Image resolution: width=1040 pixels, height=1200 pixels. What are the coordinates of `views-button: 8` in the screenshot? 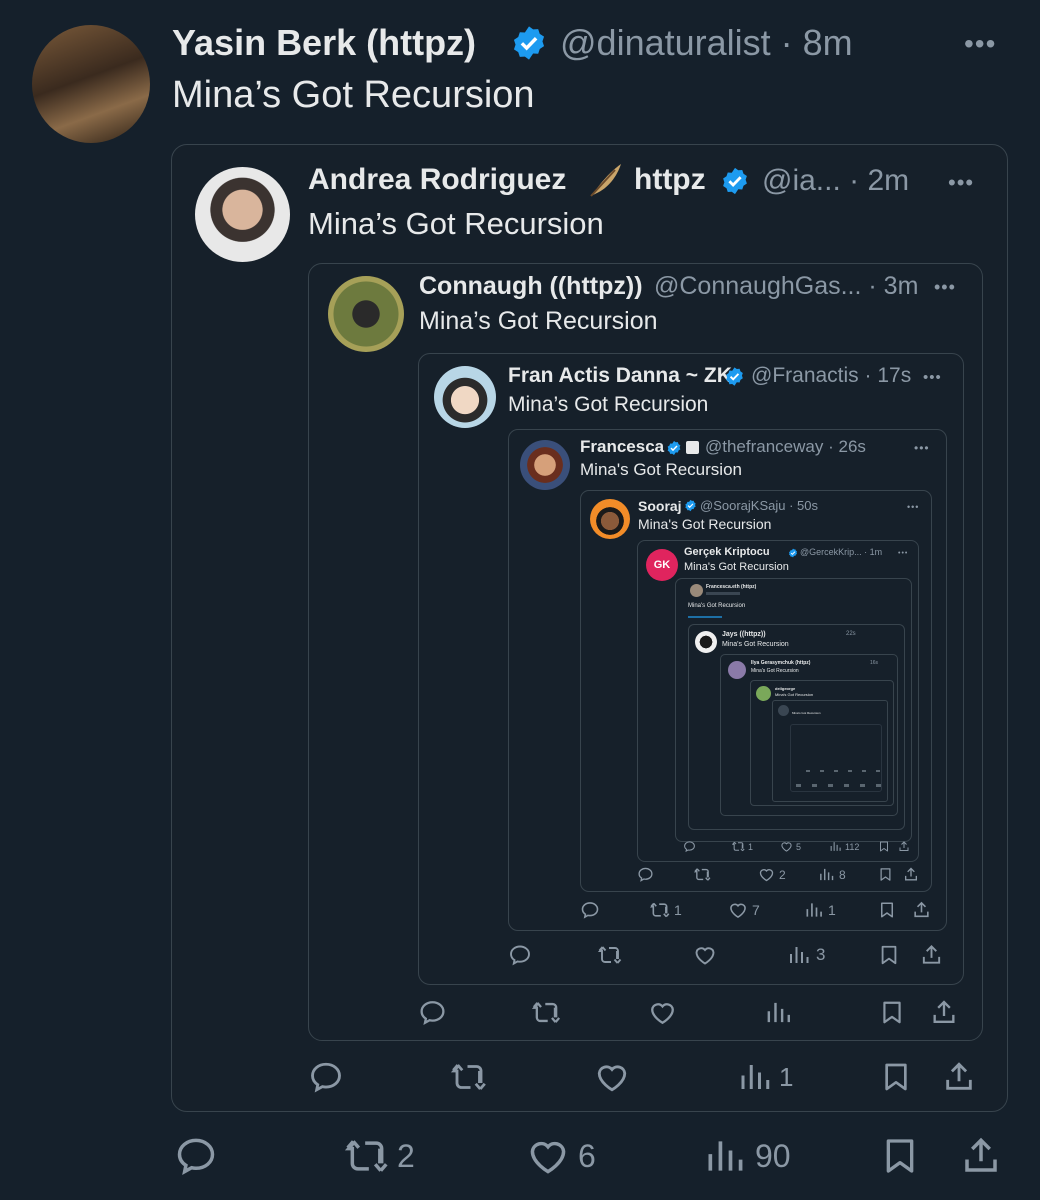 It's located at (832, 874).